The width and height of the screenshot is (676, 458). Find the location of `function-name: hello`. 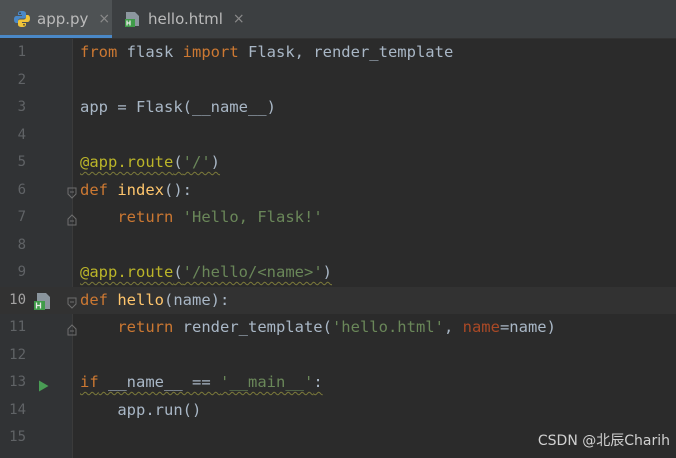

function-name: hello is located at coordinates (141, 299).